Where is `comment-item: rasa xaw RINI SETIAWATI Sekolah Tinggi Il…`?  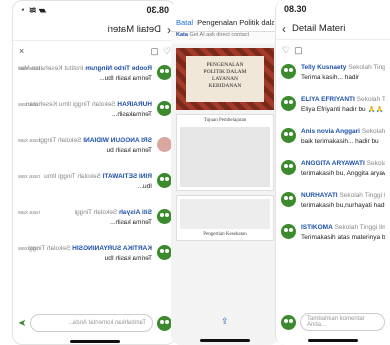 comment-item: rasa xaw RINI SETIAWATI Sekolah Tinggi Il… is located at coordinates (94, 182).